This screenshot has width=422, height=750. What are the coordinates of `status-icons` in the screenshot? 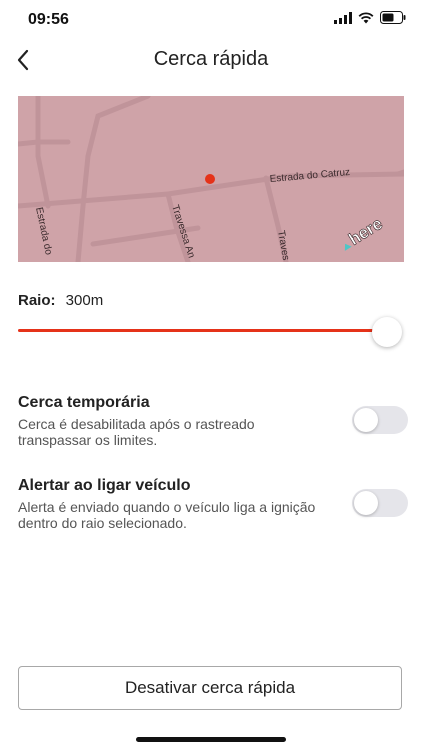 It's located at (370, 20).